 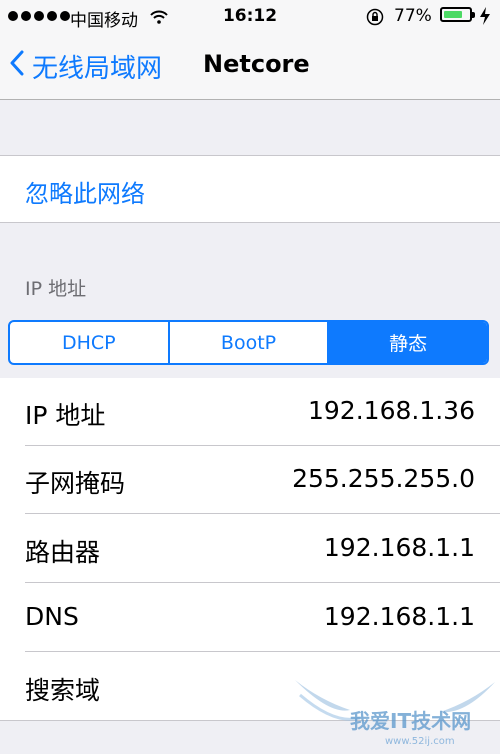 I want to click on segment-static: 静态, so click(x=407, y=342).